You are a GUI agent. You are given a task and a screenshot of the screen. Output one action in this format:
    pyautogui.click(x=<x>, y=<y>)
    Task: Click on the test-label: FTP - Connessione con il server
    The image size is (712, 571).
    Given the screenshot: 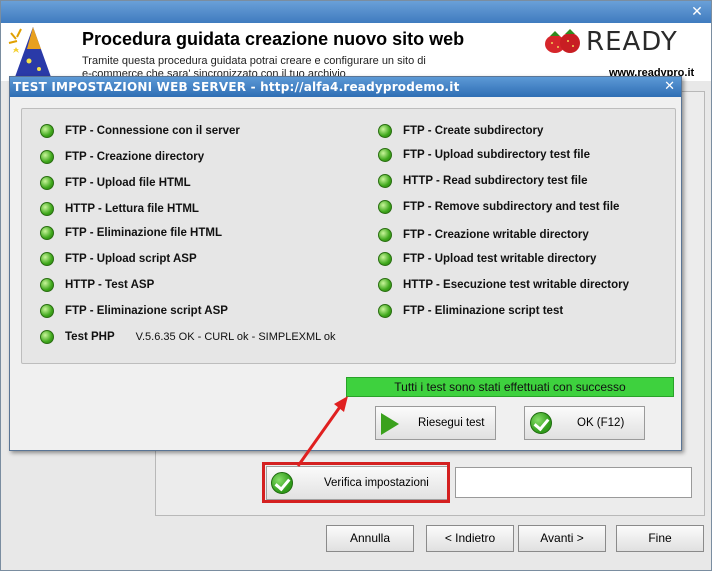 What is the action you would take?
    pyautogui.click(x=152, y=131)
    